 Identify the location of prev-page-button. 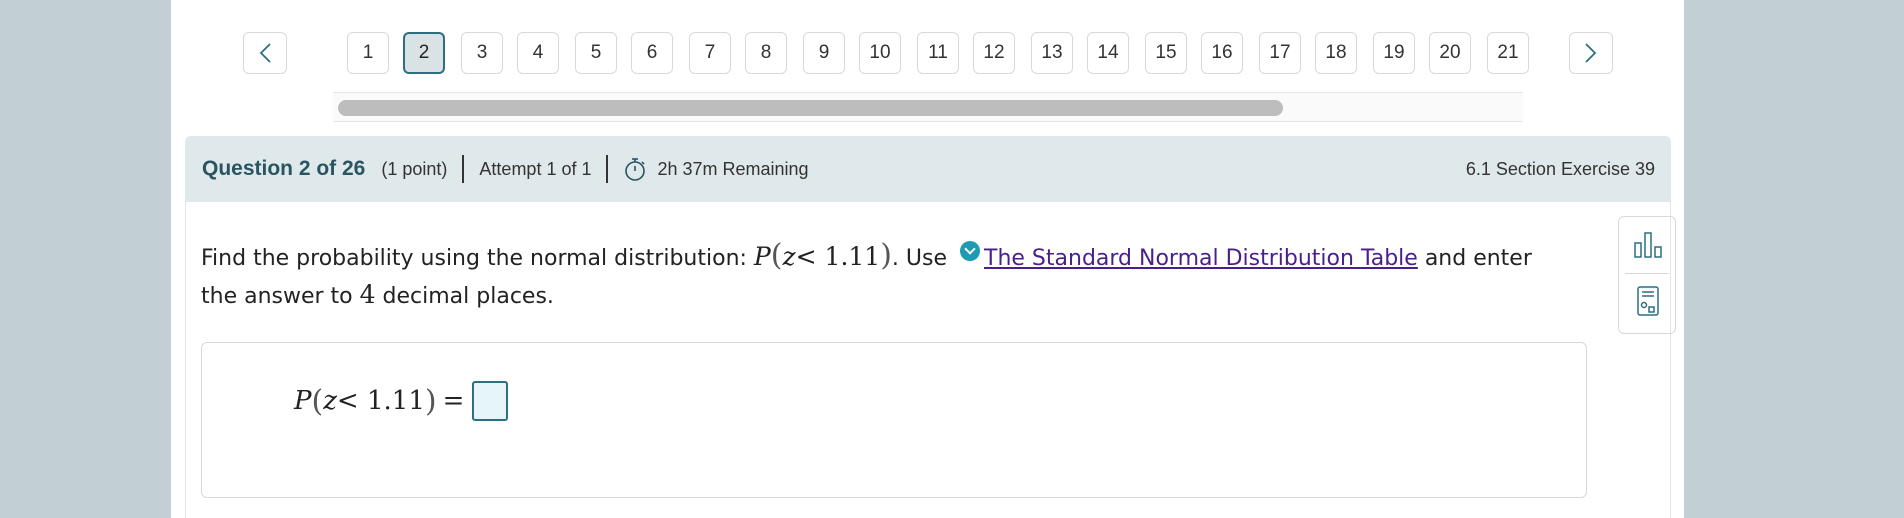
(265, 53).